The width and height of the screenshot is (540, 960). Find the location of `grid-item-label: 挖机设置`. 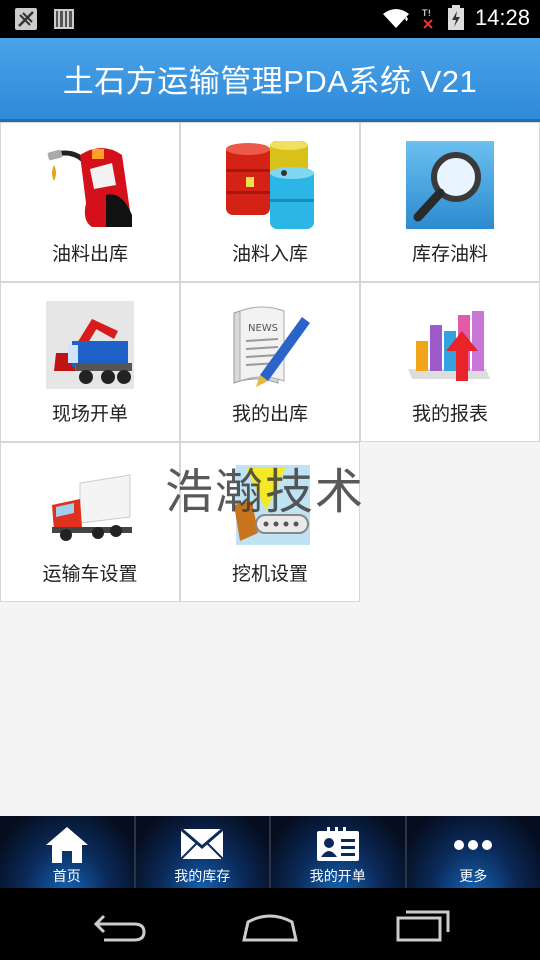

grid-item-label: 挖机设置 is located at coordinates (269, 574).